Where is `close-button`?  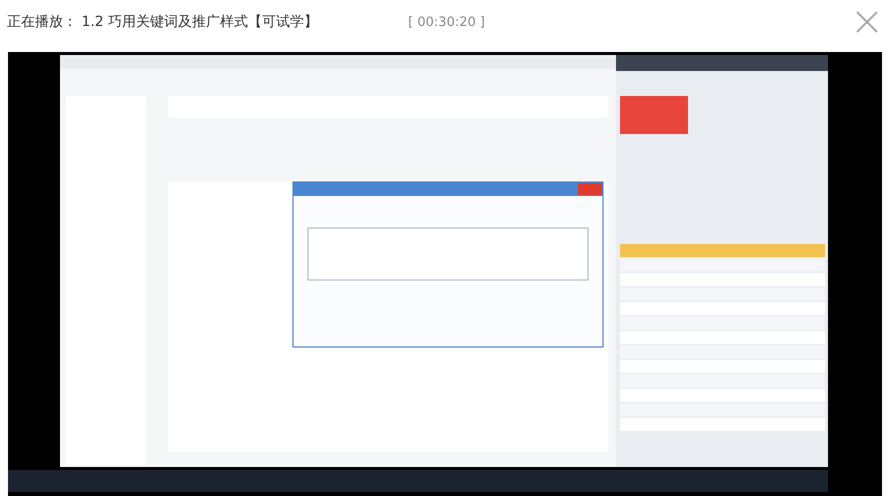
close-button is located at coordinates (867, 22).